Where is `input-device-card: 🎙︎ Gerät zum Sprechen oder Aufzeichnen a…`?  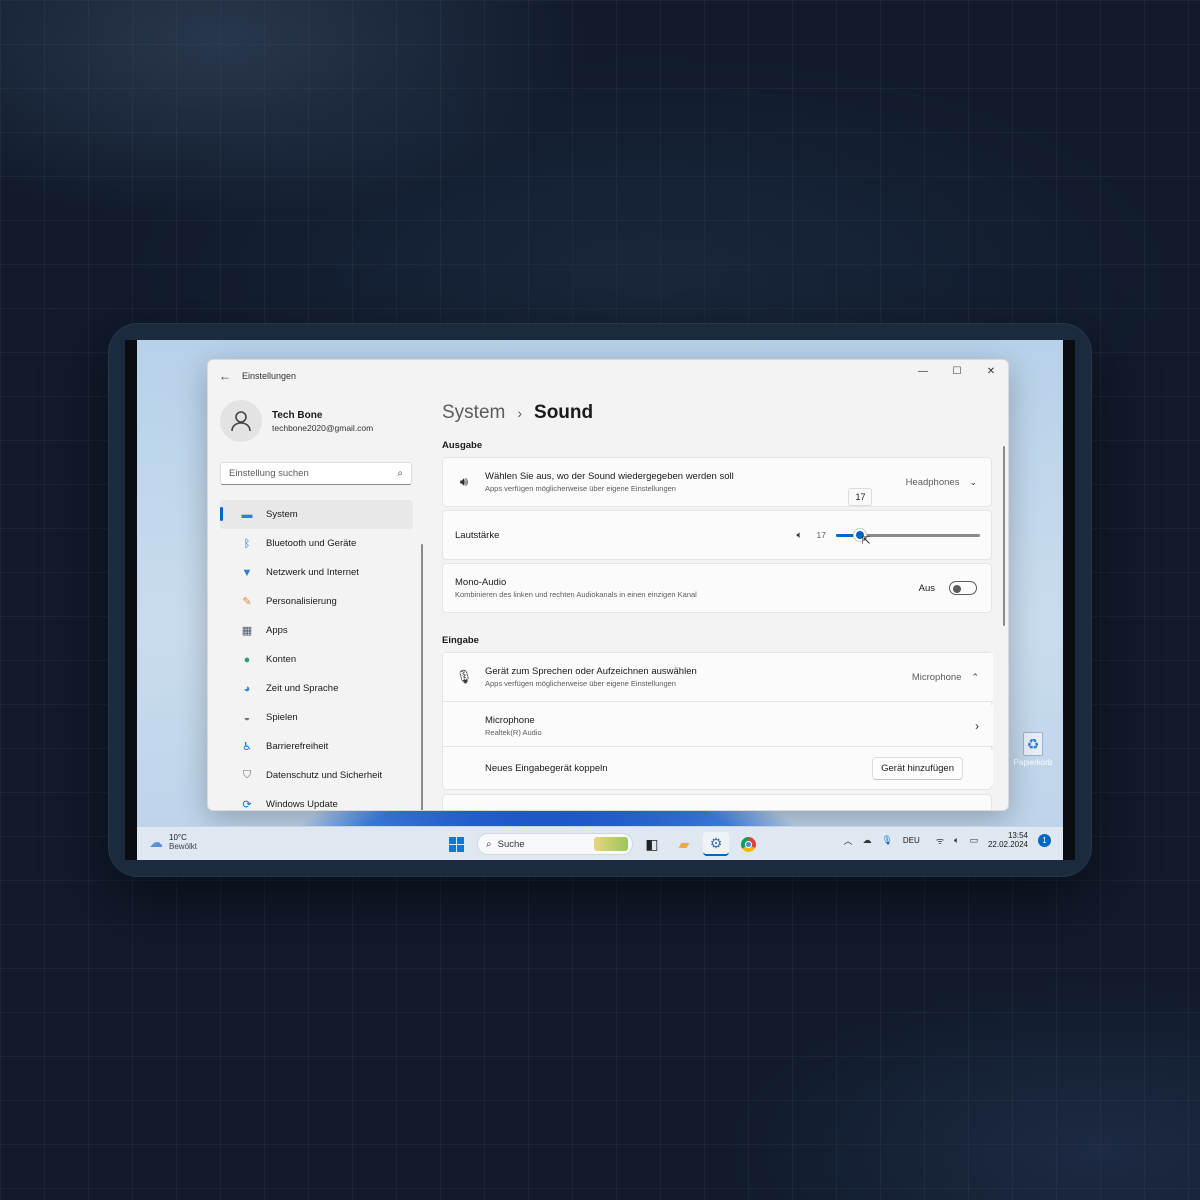 input-device-card: 🎙︎ Gerät zum Sprechen oder Aufzeichnen a… is located at coordinates (718, 677).